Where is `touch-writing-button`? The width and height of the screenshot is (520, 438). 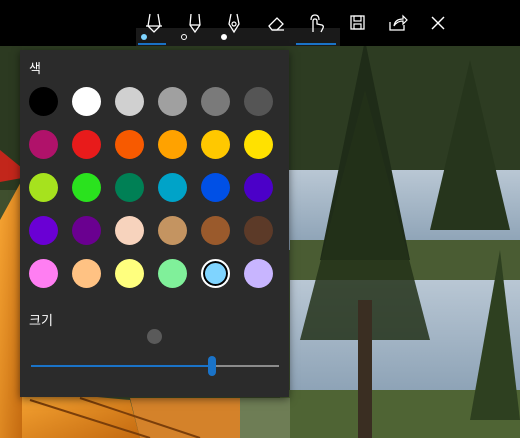
touch-writing-button is located at coordinates (316, 23).